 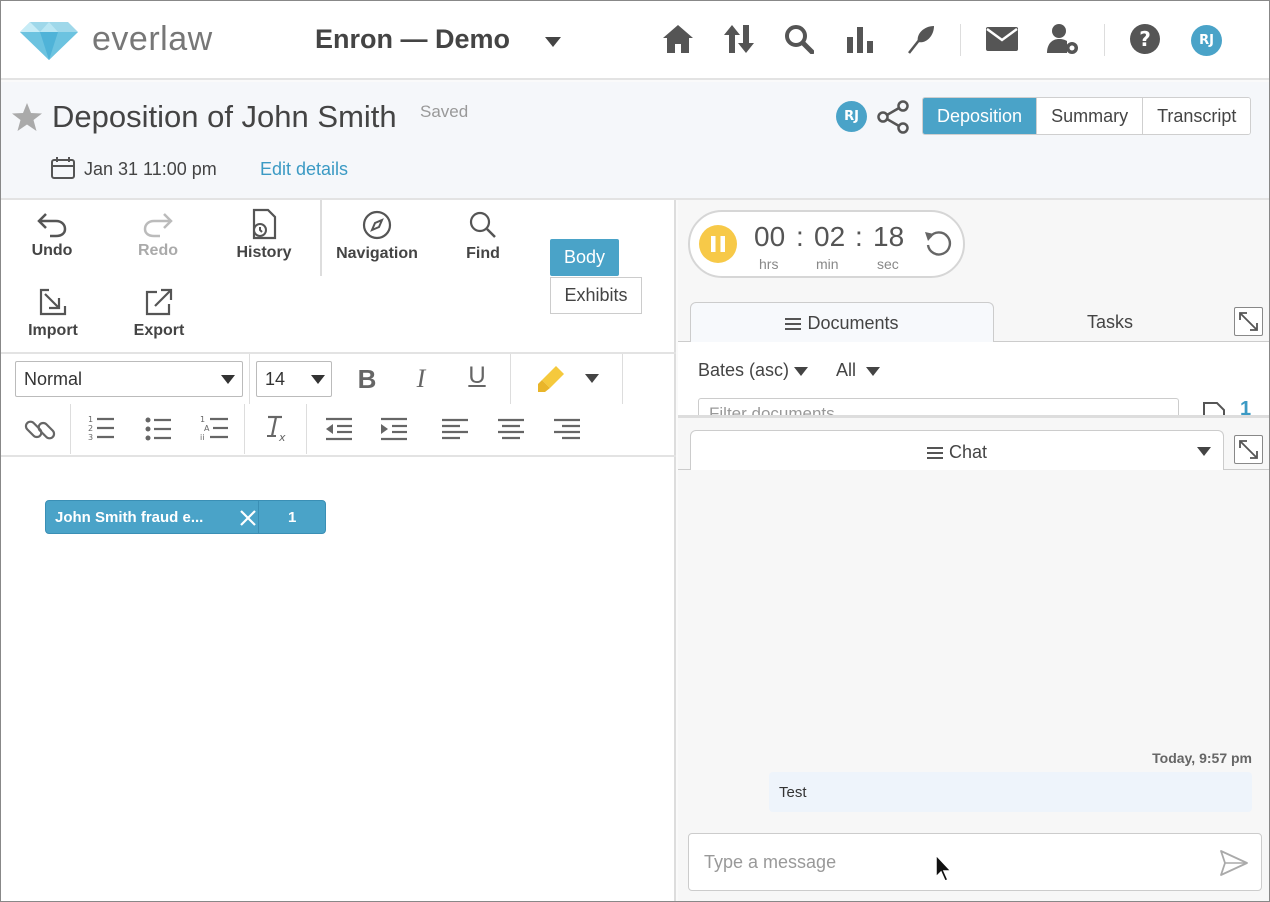 I want to click on paragraph-style-value: Normal, so click(x=53, y=379).